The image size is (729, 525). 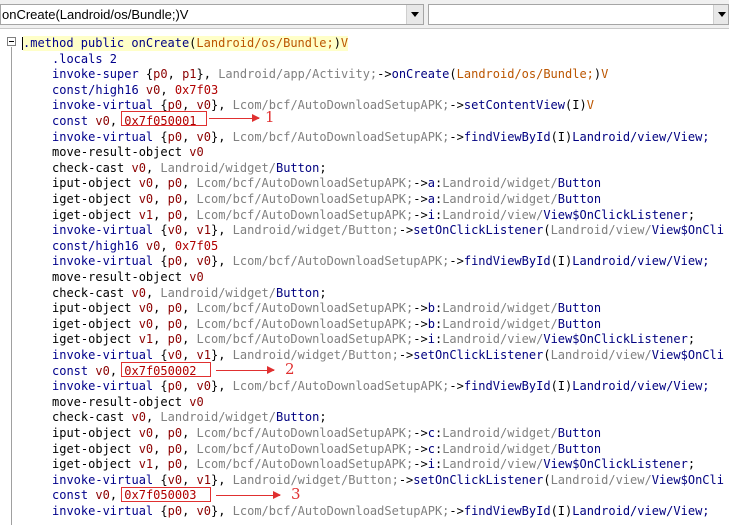 I want to click on code-line: .locals 2, so click(x=84, y=59).